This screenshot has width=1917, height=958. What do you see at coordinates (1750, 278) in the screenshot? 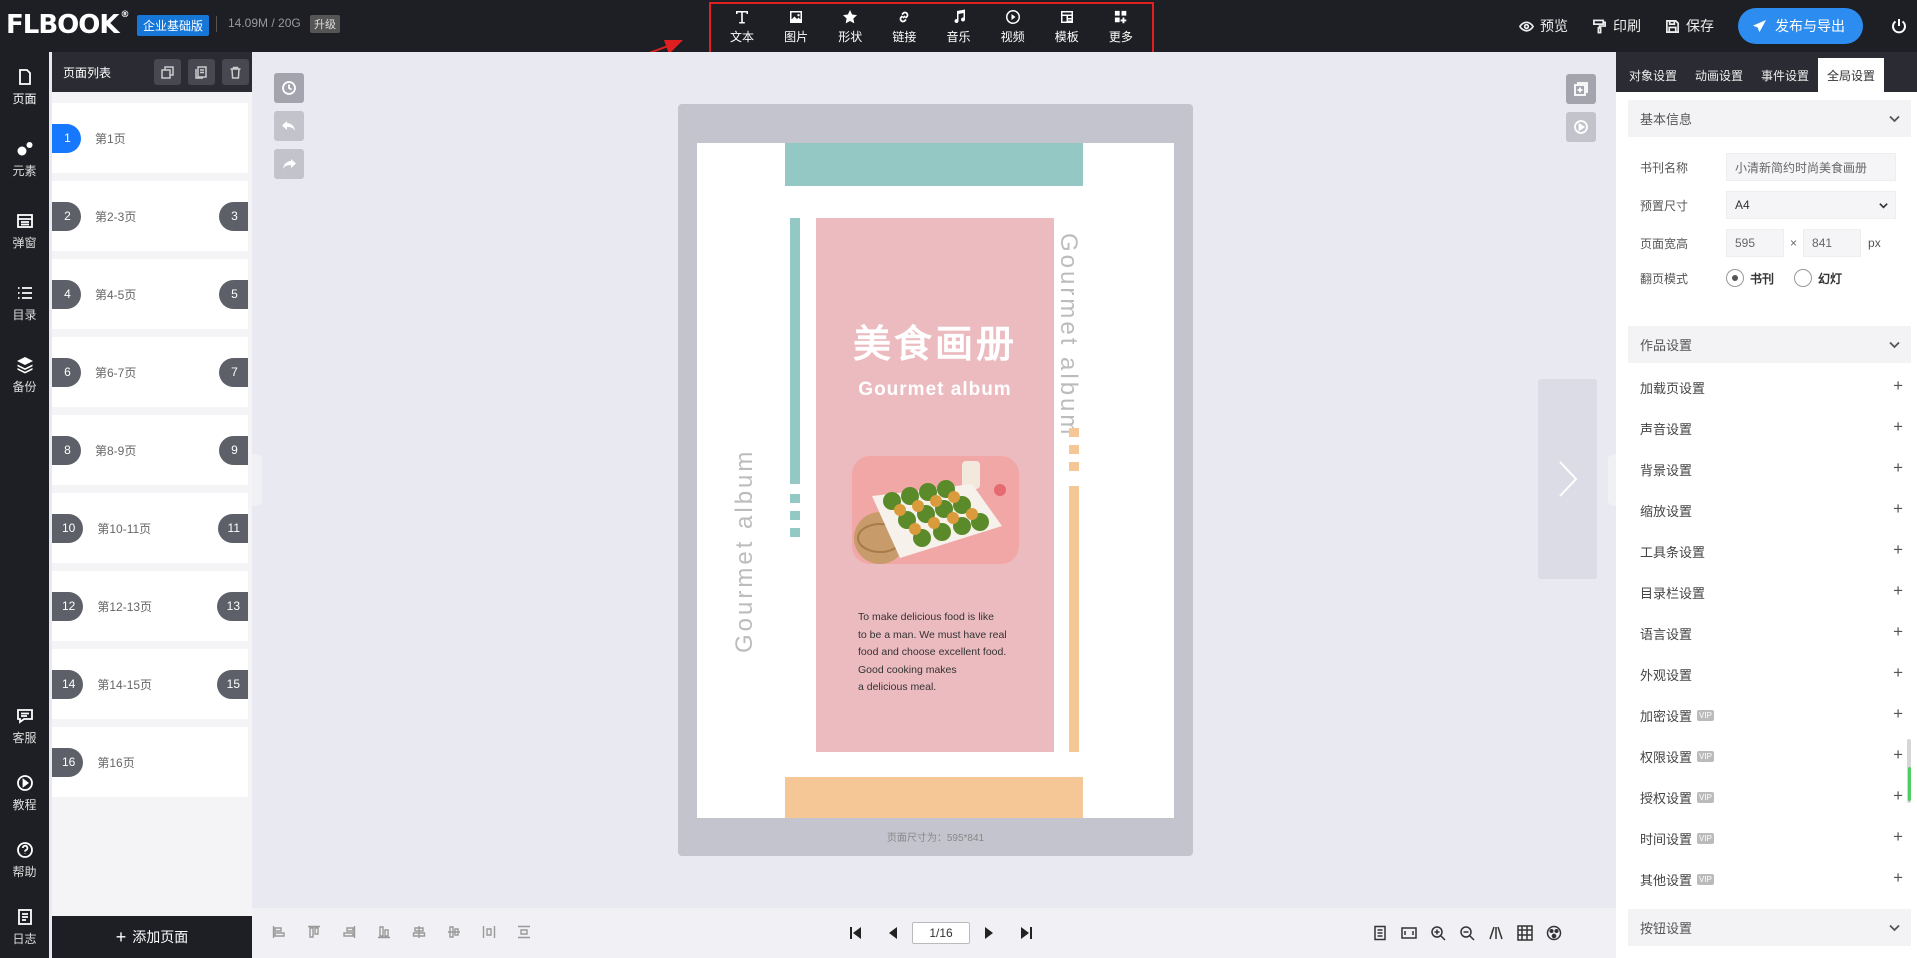
I see `mode-book-radio: 书刊` at bounding box center [1750, 278].